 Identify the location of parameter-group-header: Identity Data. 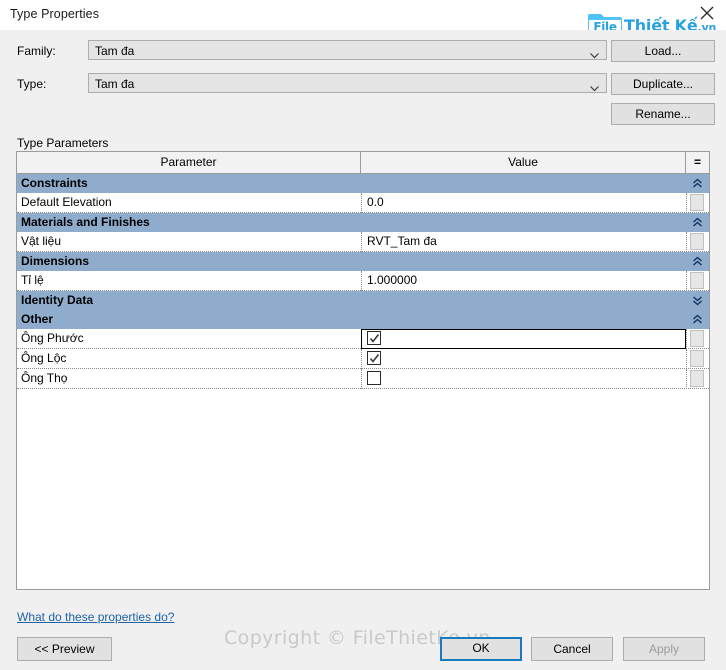
(363, 300).